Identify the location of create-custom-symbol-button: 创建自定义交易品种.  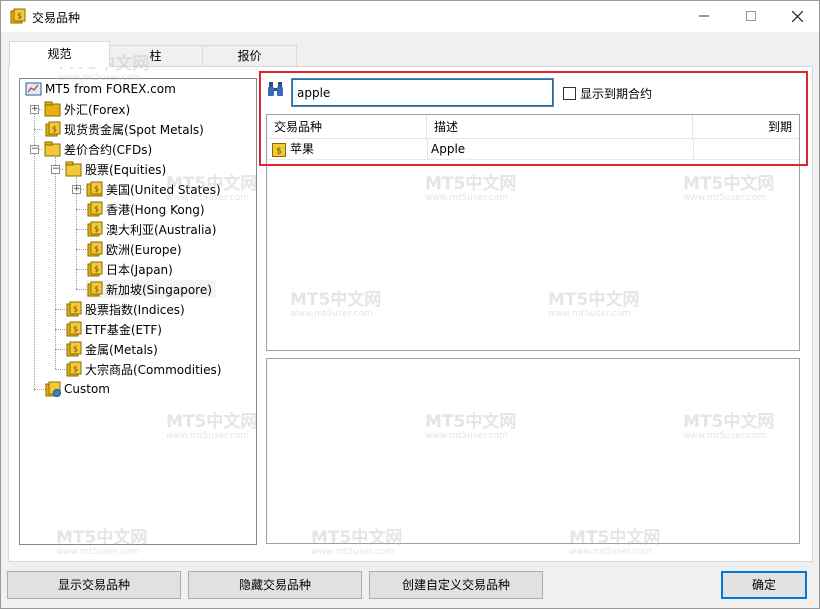
(456, 585).